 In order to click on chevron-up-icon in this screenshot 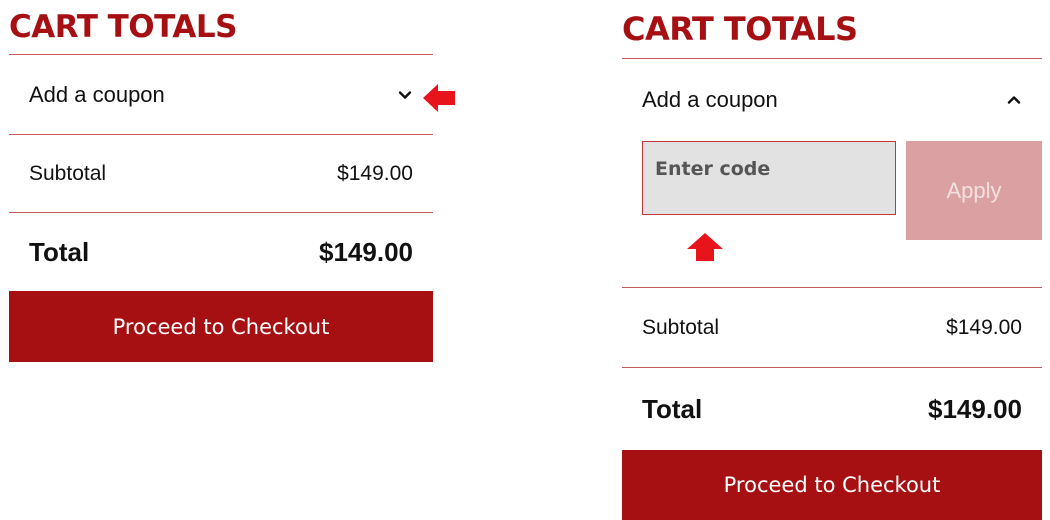, I will do `click(1014, 100)`.